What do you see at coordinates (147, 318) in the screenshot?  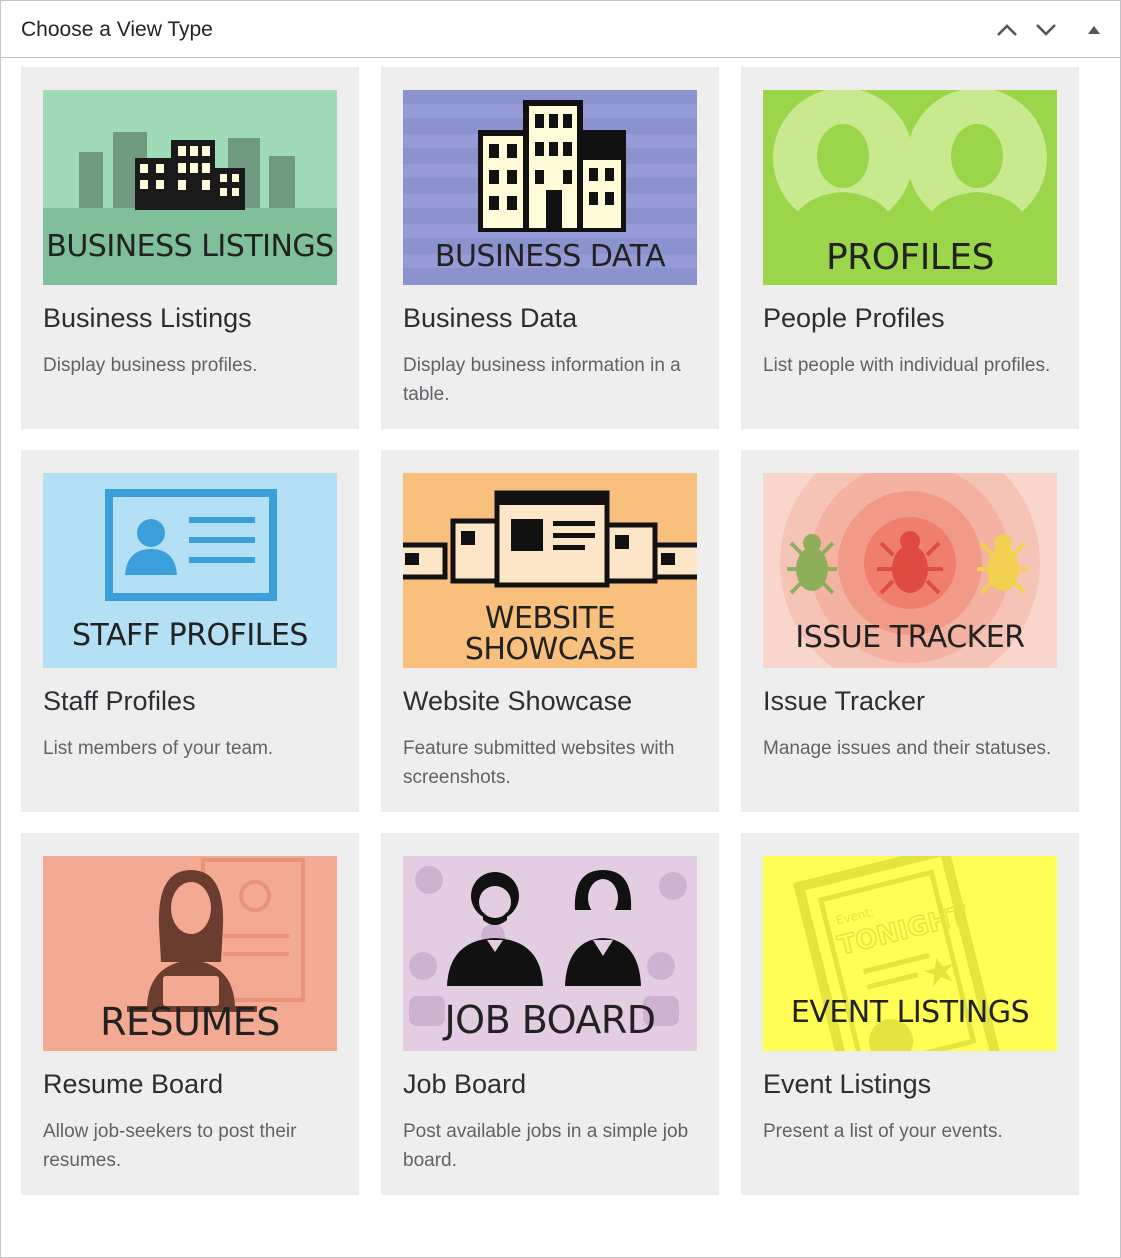 I see `card-title: Business Listings` at bounding box center [147, 318].